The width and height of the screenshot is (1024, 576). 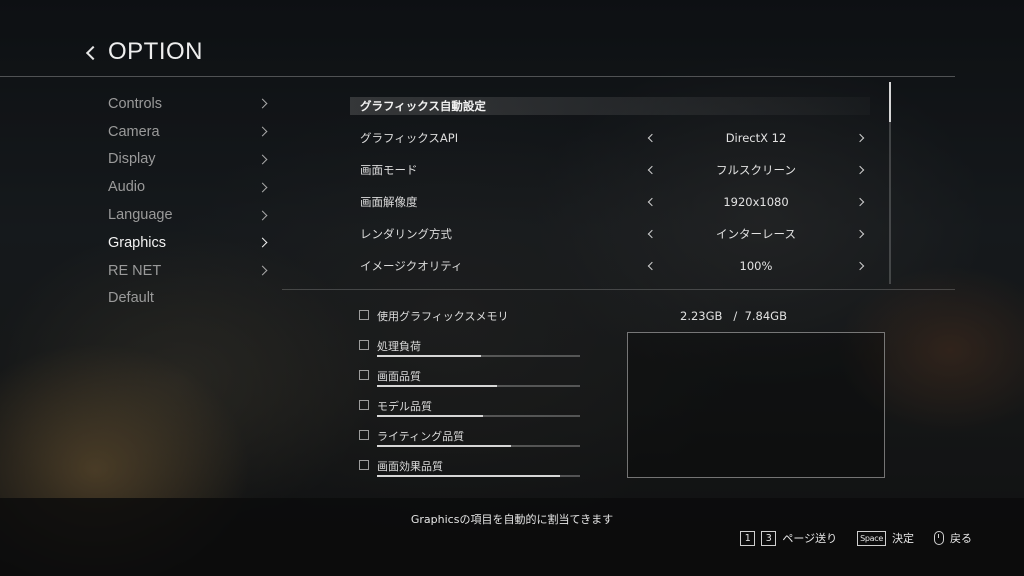 What do you see at coordinates (193, 271) in the screenshot?
I see `sidebar-item-re-net: RE NET` at bounding box center [193, 271].